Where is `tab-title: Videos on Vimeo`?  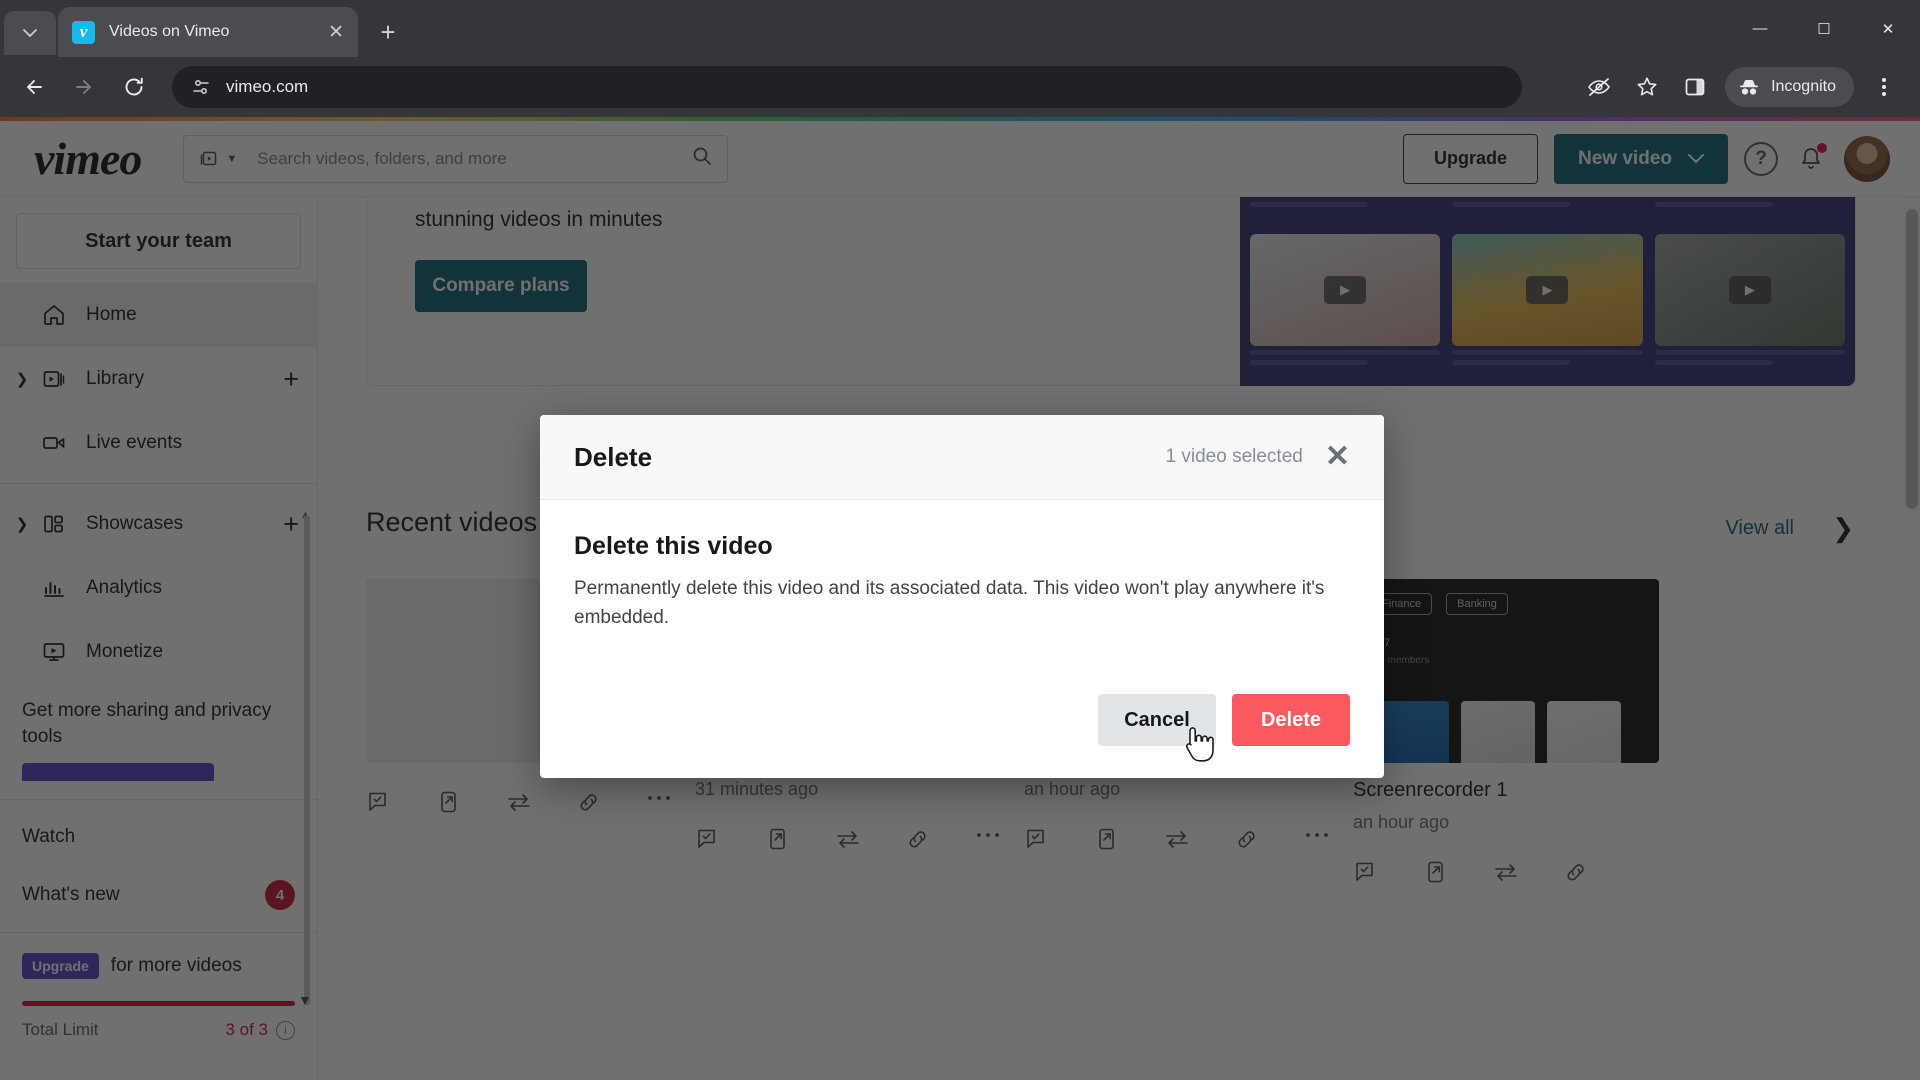
tab-title: Videos on Vimeo is located at coordinates (169, 31).